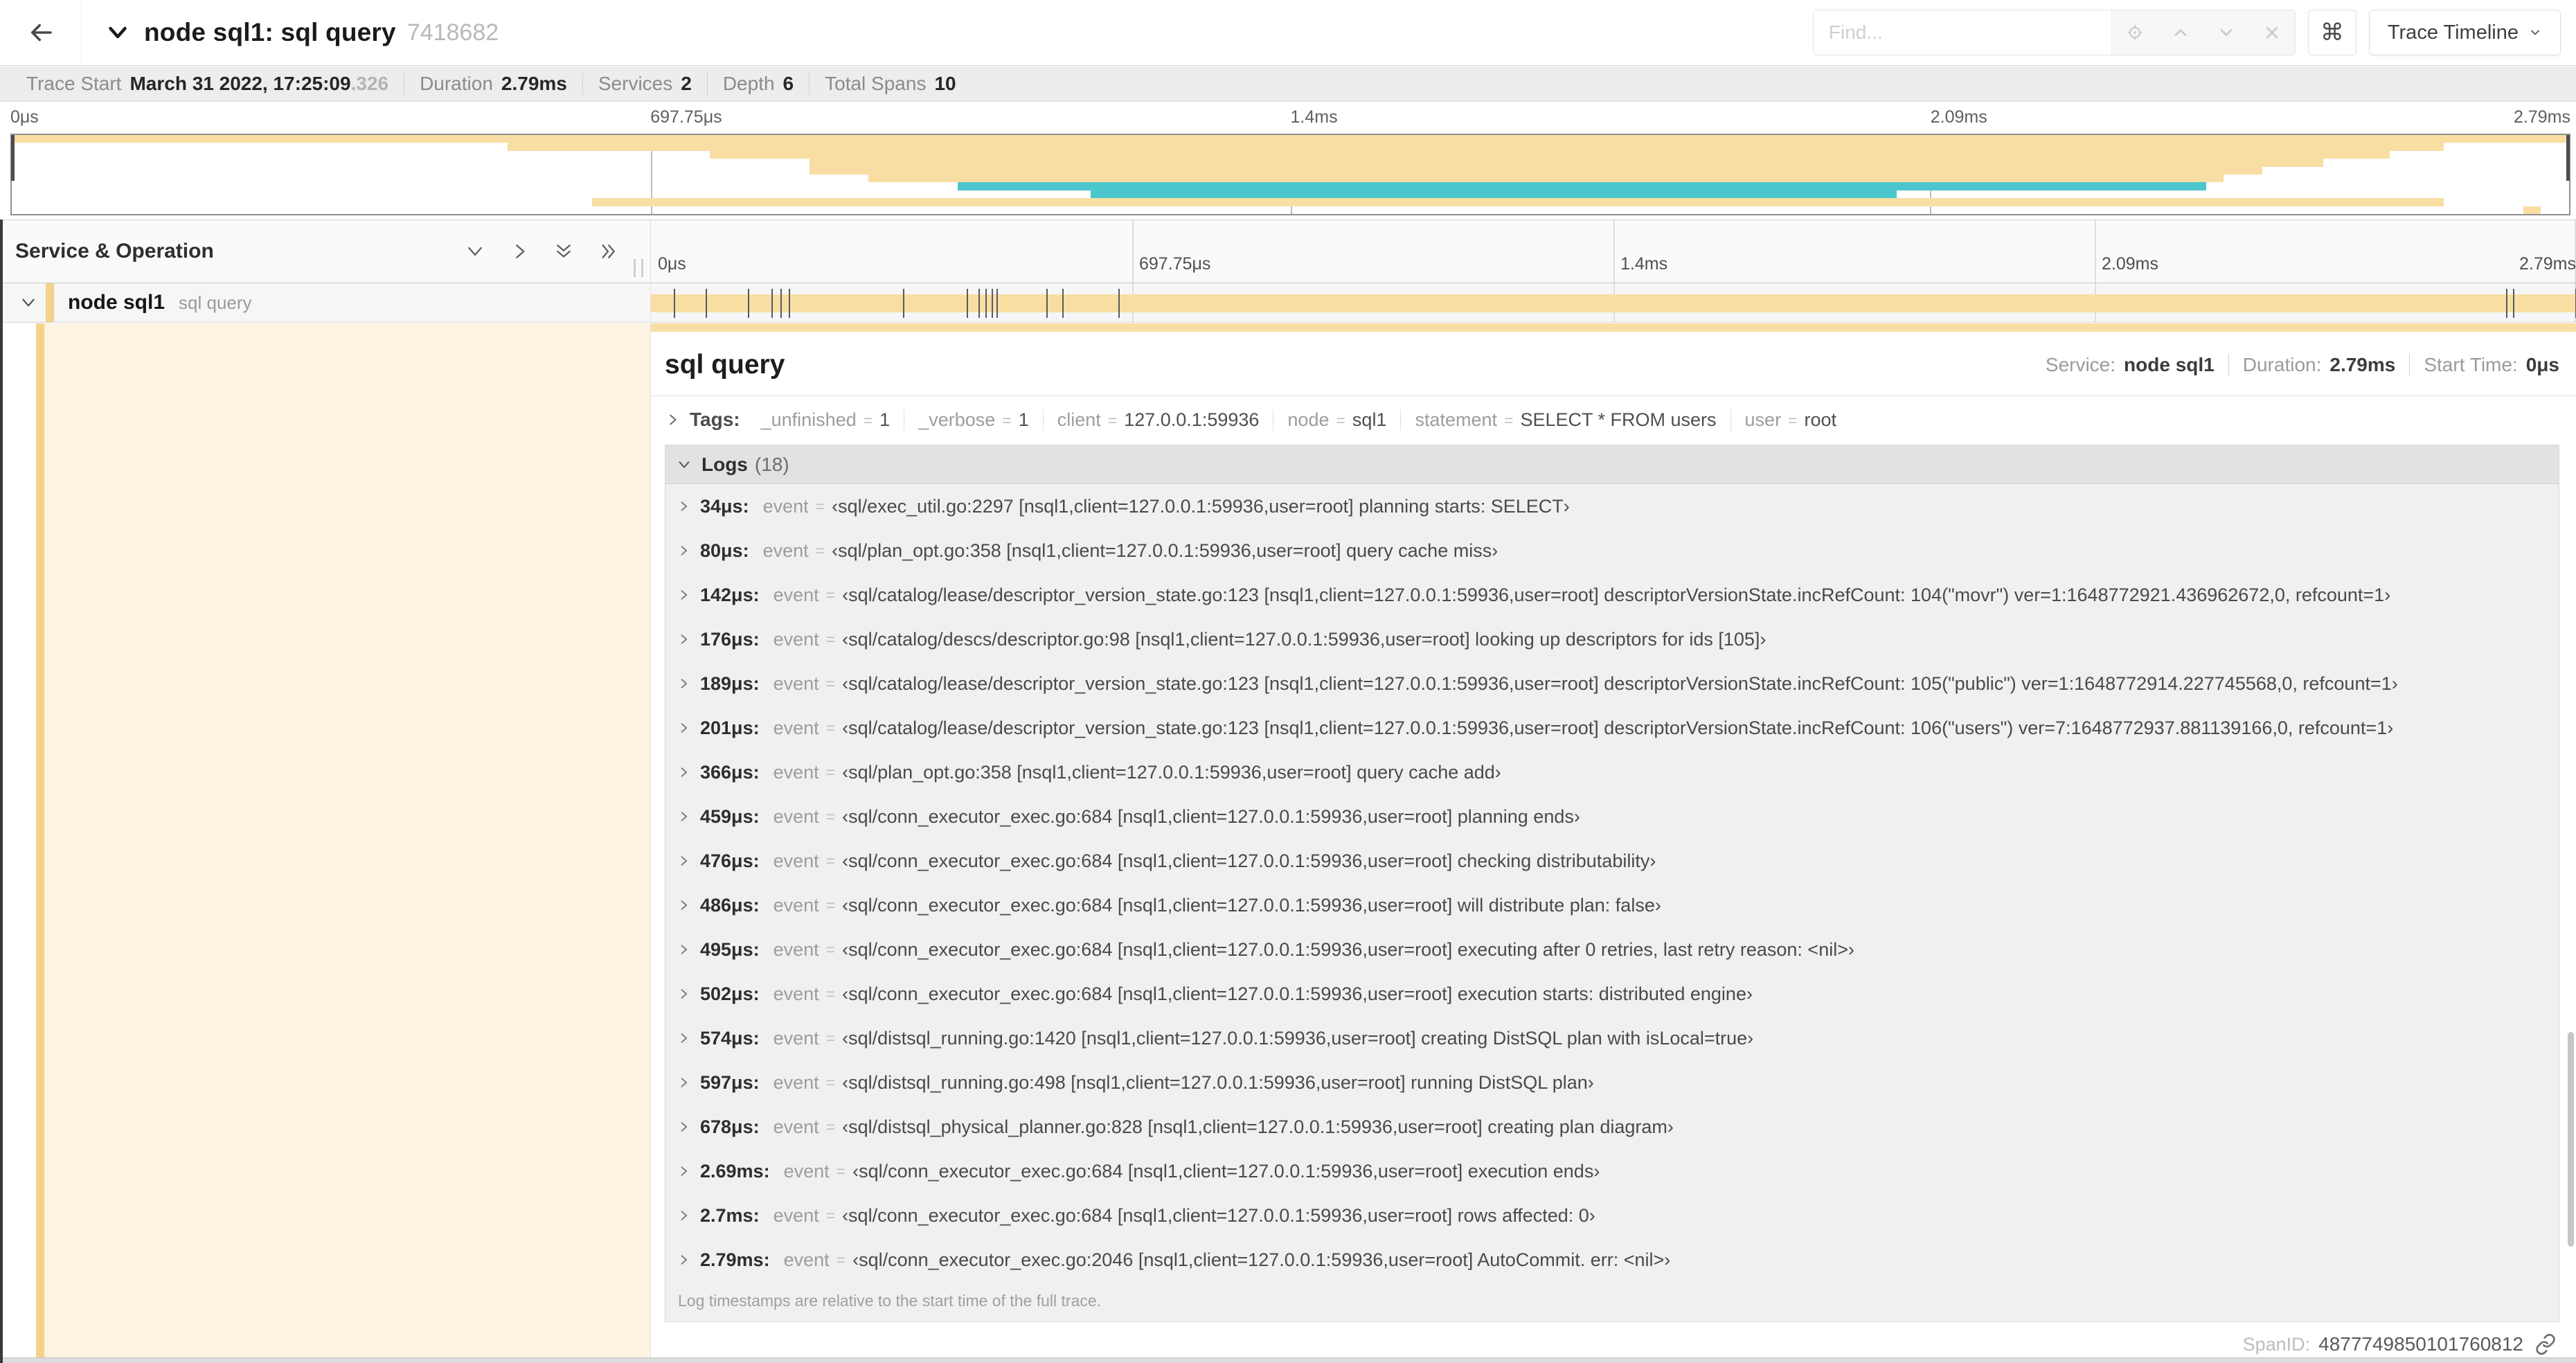 This screenshot has height=1363, width=2576. I want to click on log-timestamp: 2.79ms, so click(735, 1260).